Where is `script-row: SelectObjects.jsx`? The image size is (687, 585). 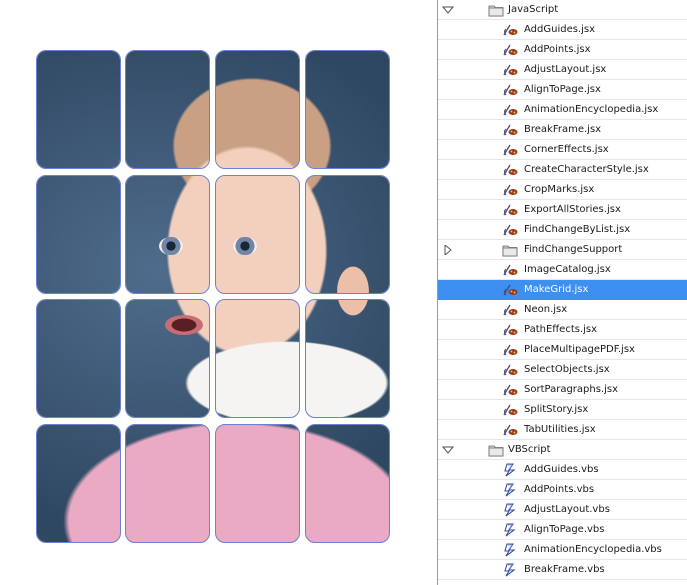 script-row: SelectObjects.jsx is located at coordinates (562, 370).